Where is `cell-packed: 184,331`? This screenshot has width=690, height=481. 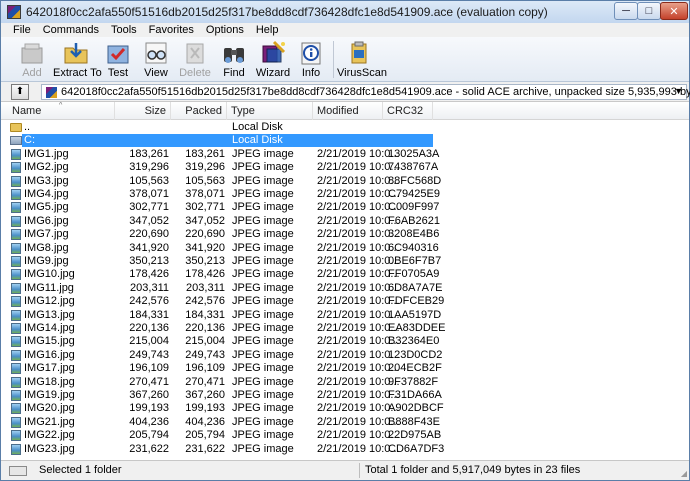 cell-packed: 184,331 is located at coordinates (205, 314).